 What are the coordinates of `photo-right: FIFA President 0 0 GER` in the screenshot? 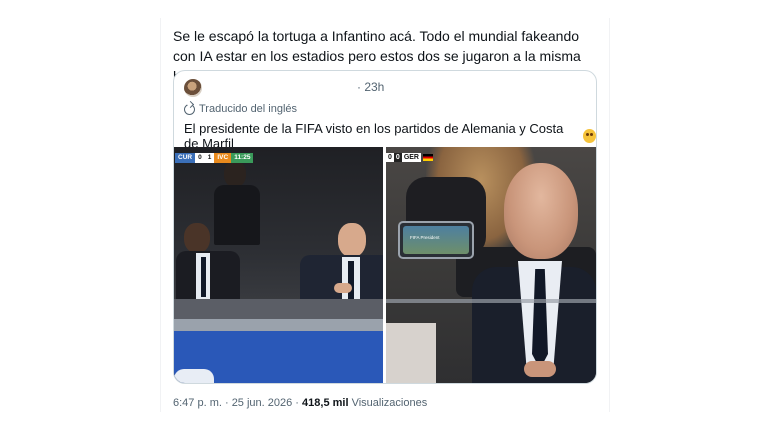 It's located at (491, 265).